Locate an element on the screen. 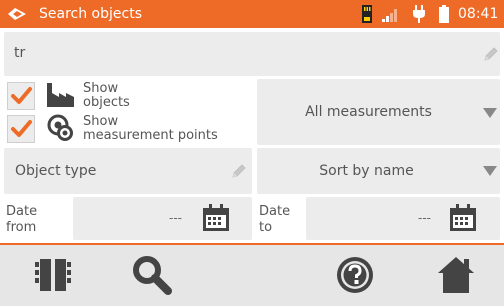 This screenshot has height=306, width=504. show-objects-label-line1: Show is located at coordinates (101, 88).